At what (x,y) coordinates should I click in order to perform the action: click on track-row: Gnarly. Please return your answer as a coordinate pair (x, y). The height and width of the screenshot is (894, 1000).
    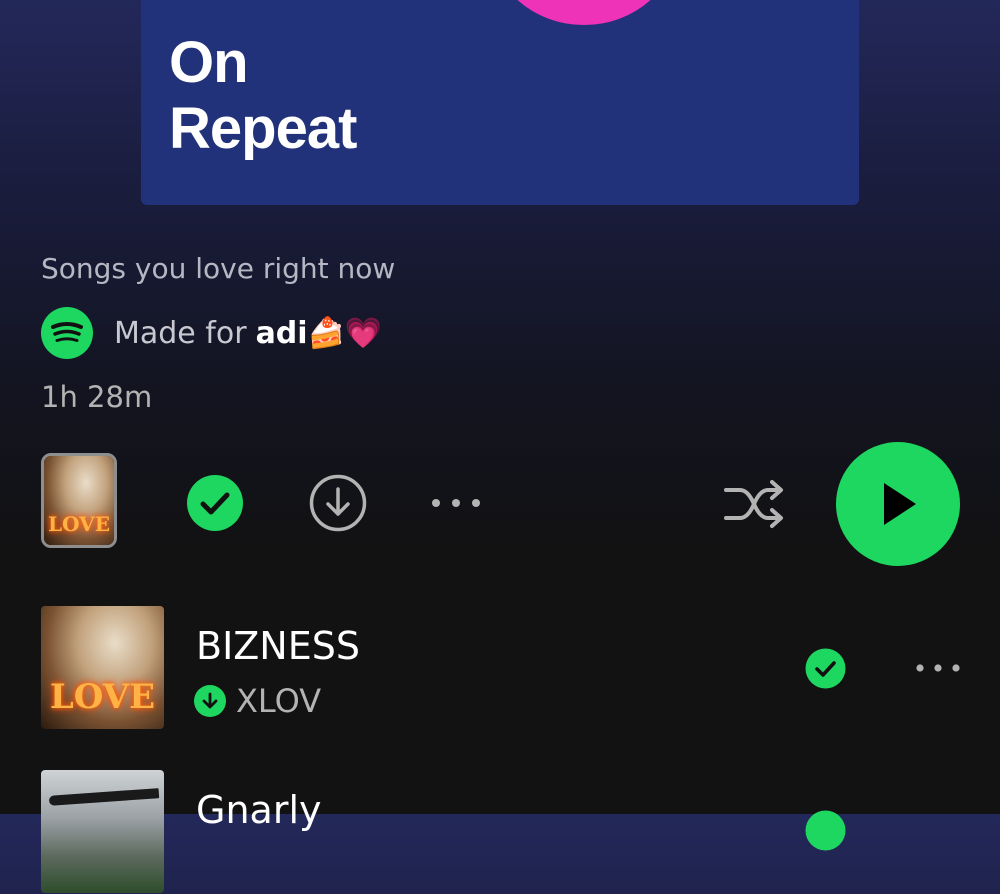
    Looking at the image, I should click on (500, 832).